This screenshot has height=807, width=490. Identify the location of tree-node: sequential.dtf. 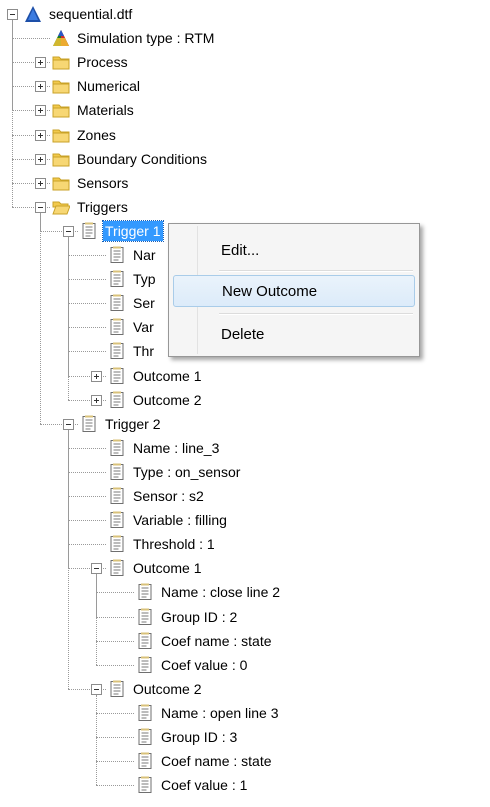
(79, 14).